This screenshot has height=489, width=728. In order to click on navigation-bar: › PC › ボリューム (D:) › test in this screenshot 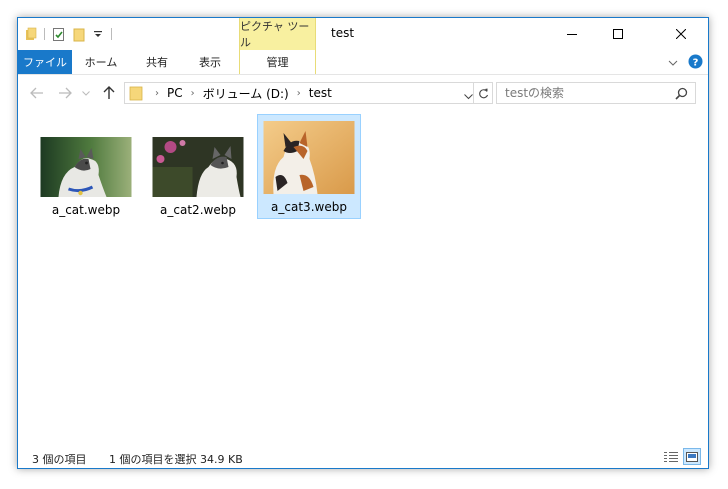, I will do `click(363, 93)`.